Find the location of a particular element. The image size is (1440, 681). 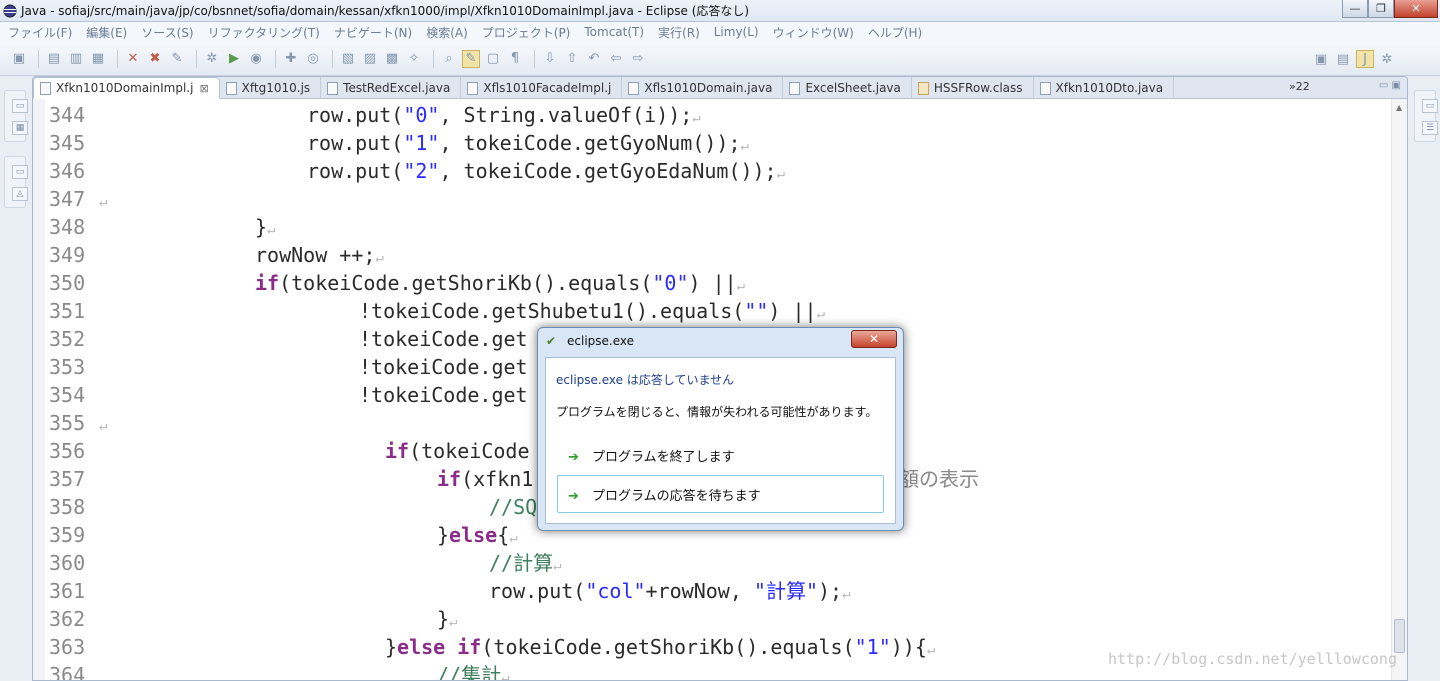

run-icon: ▶ is located at coordinates (234, 59).